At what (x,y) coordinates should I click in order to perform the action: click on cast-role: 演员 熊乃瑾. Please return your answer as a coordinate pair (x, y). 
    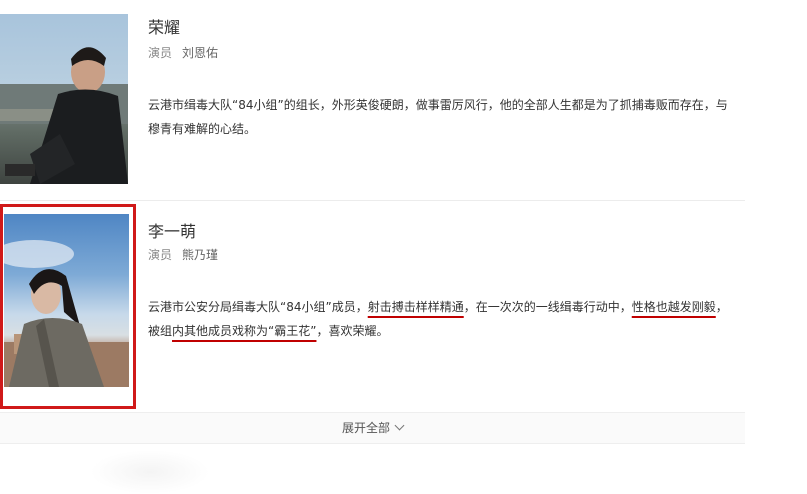
    Looking at the image, I should click on (183, 254).